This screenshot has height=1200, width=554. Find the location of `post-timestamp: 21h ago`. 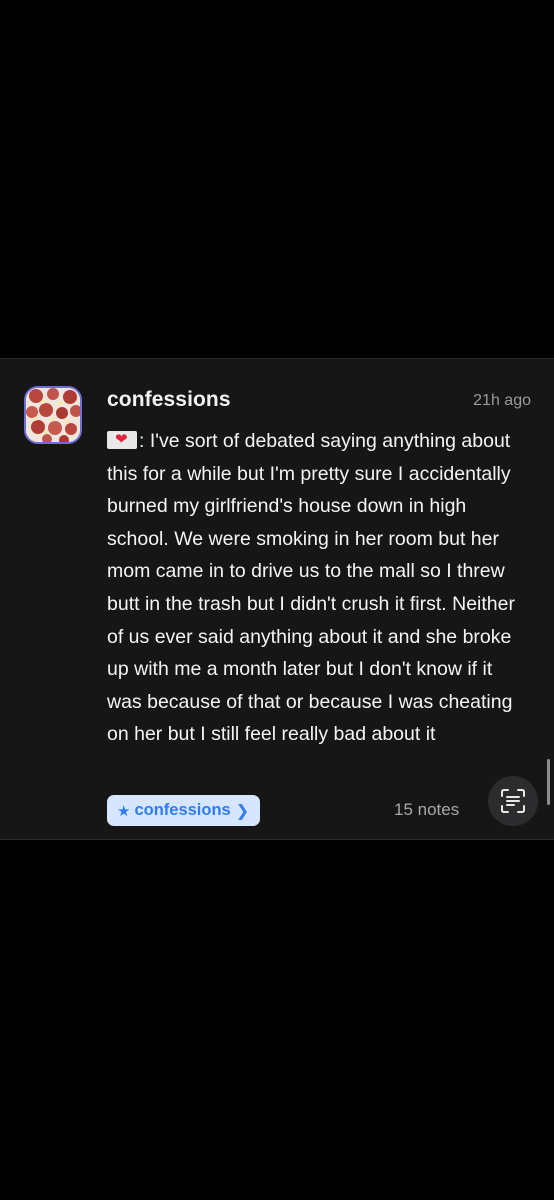

post-timestamp: 21h ago is located at coordinates (502, 400).